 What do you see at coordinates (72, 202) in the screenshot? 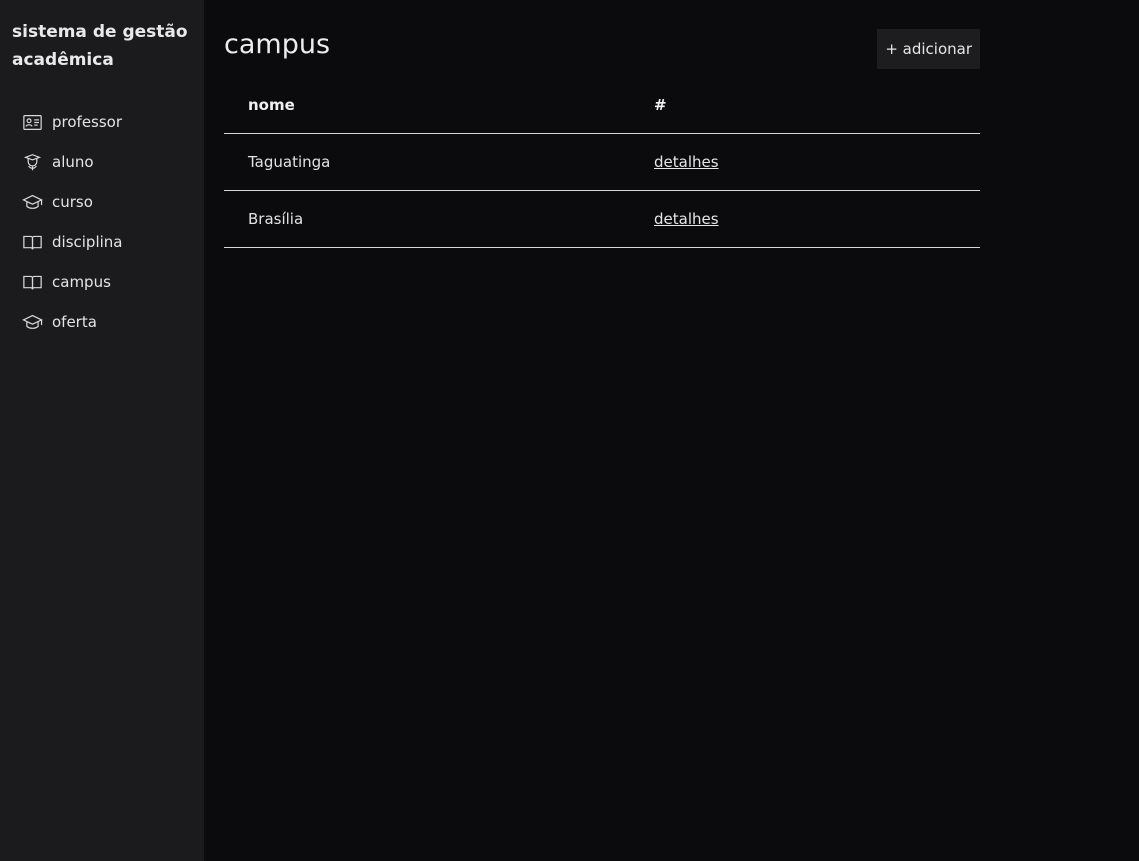
I see `sidebar-item-label: curso` at bounding box center [72, 202].